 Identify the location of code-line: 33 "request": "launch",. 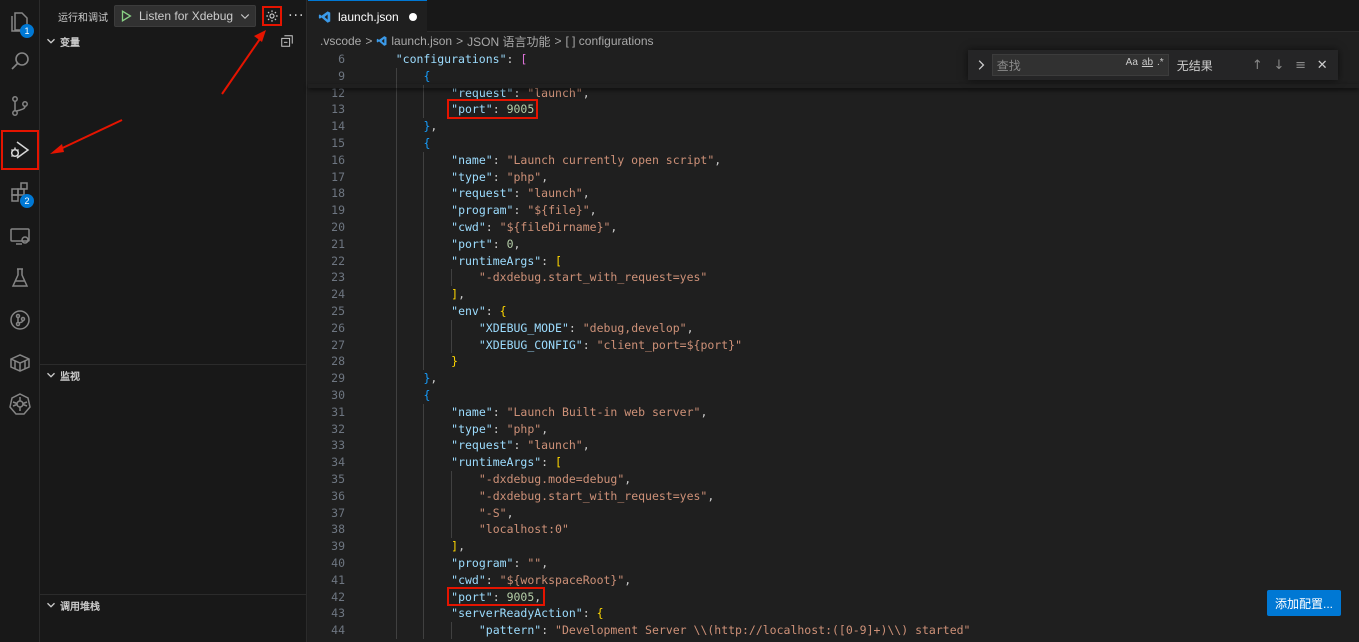
(833, 445).